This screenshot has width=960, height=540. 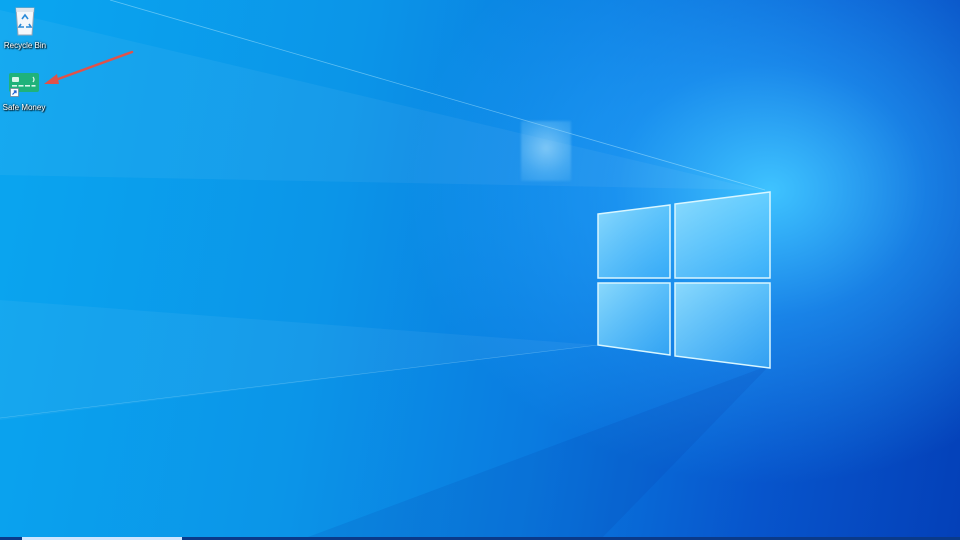 I want to click on blurred-region, so click(x=546, y=151).